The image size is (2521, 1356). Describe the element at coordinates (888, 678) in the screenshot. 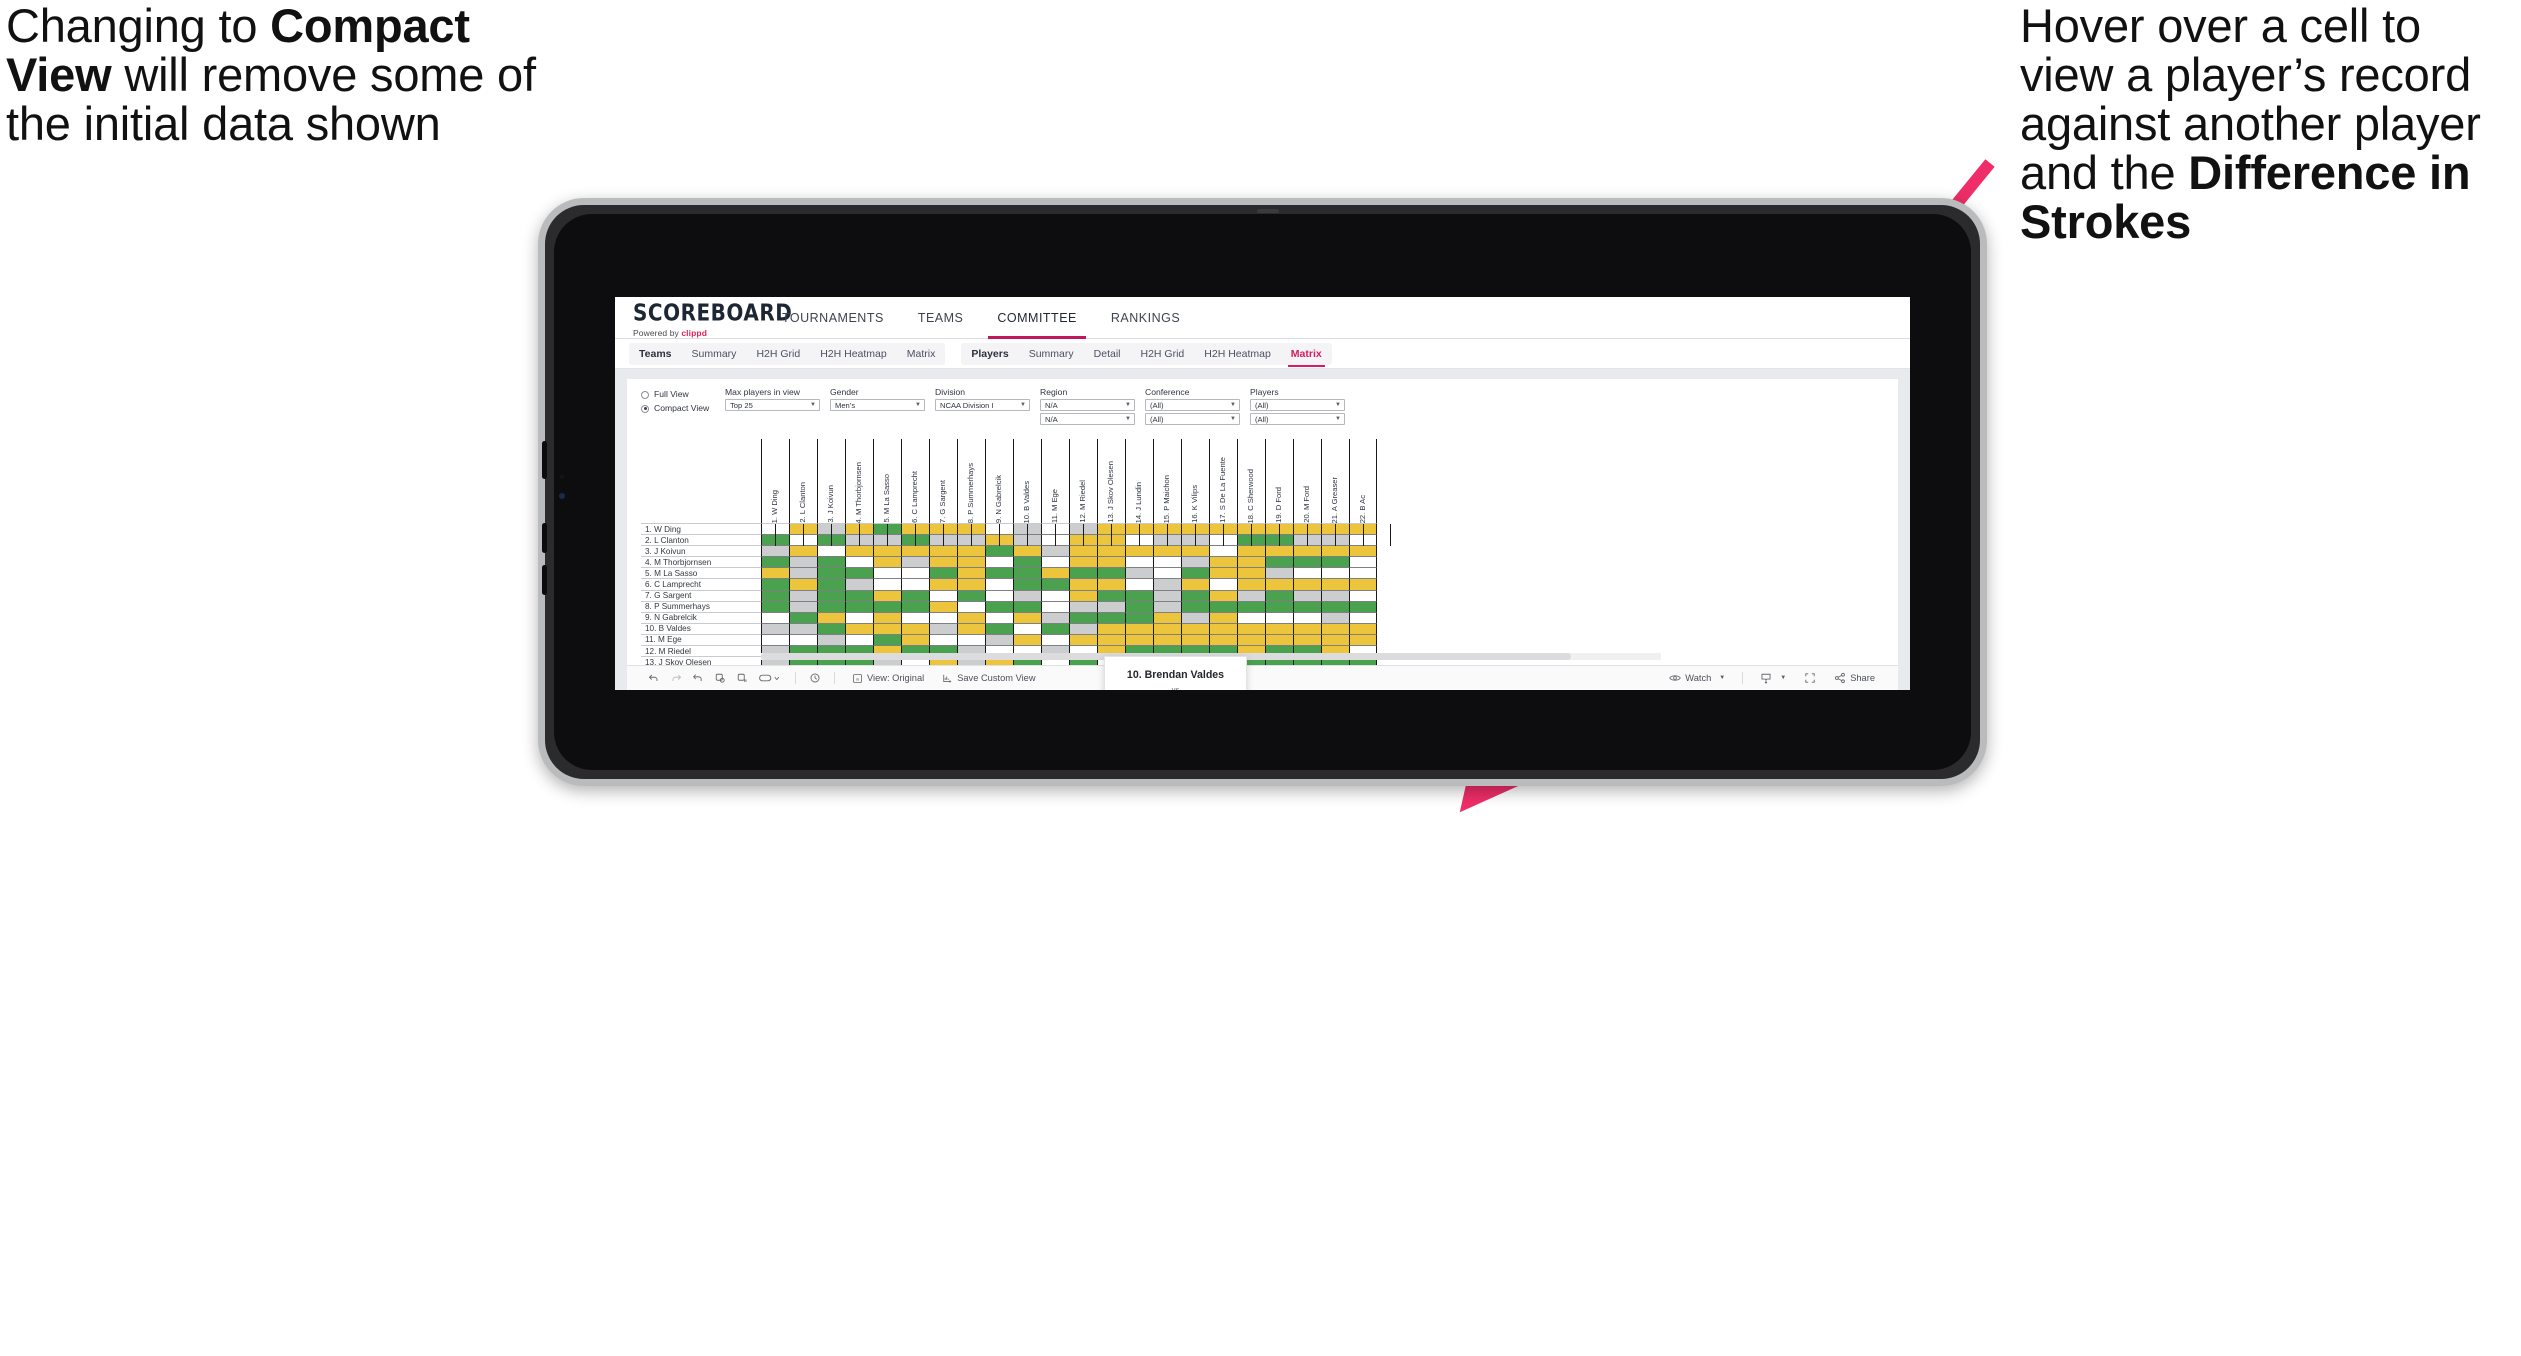

I see `view-original-button: a View: Original` at that location.